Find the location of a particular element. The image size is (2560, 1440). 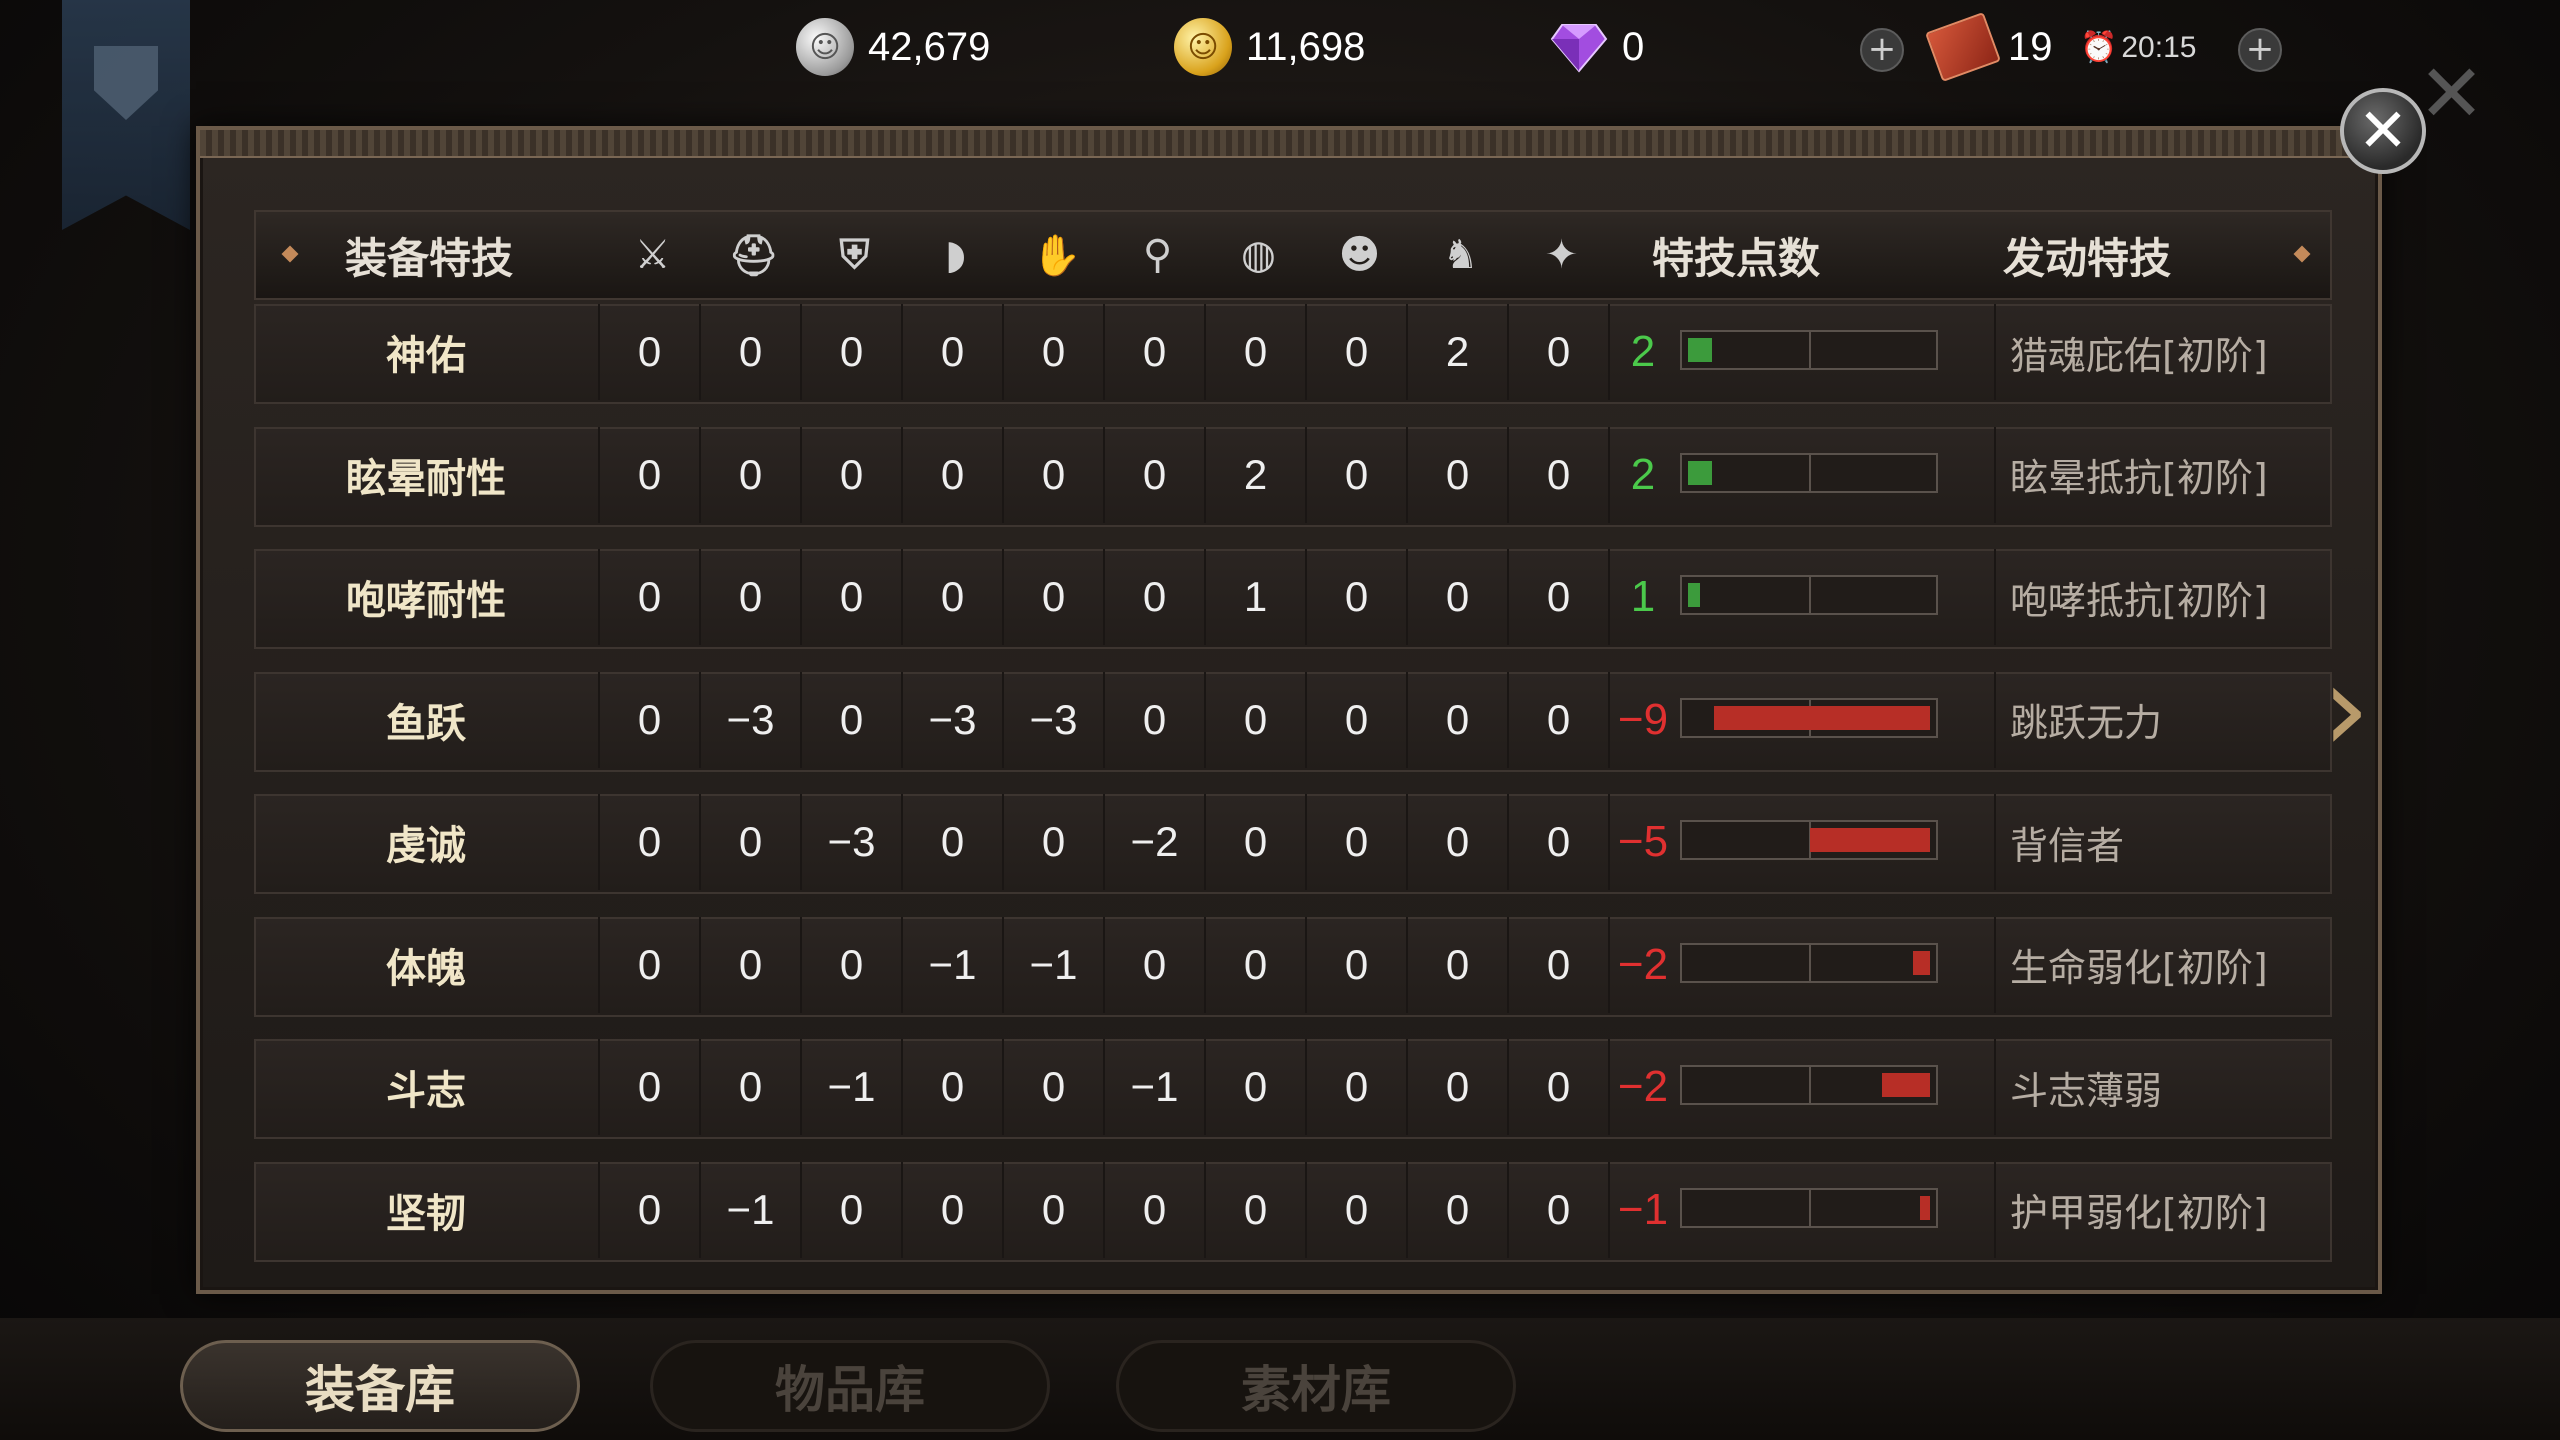

table-row: 斗志 0 0 −1 0 0 −1 0 0 0 0 −2 斗志薄弱 is located at coordinates (1293, 1089).